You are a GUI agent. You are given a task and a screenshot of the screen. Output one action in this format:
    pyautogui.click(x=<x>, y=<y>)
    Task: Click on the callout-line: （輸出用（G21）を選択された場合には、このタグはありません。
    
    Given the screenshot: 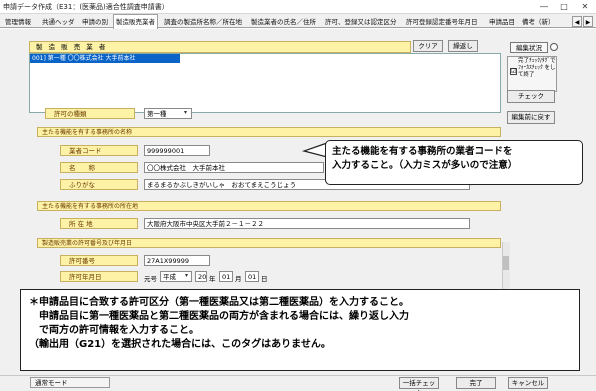 What is the action you would take?
    pyautogui.click(x=180, y=344)
    